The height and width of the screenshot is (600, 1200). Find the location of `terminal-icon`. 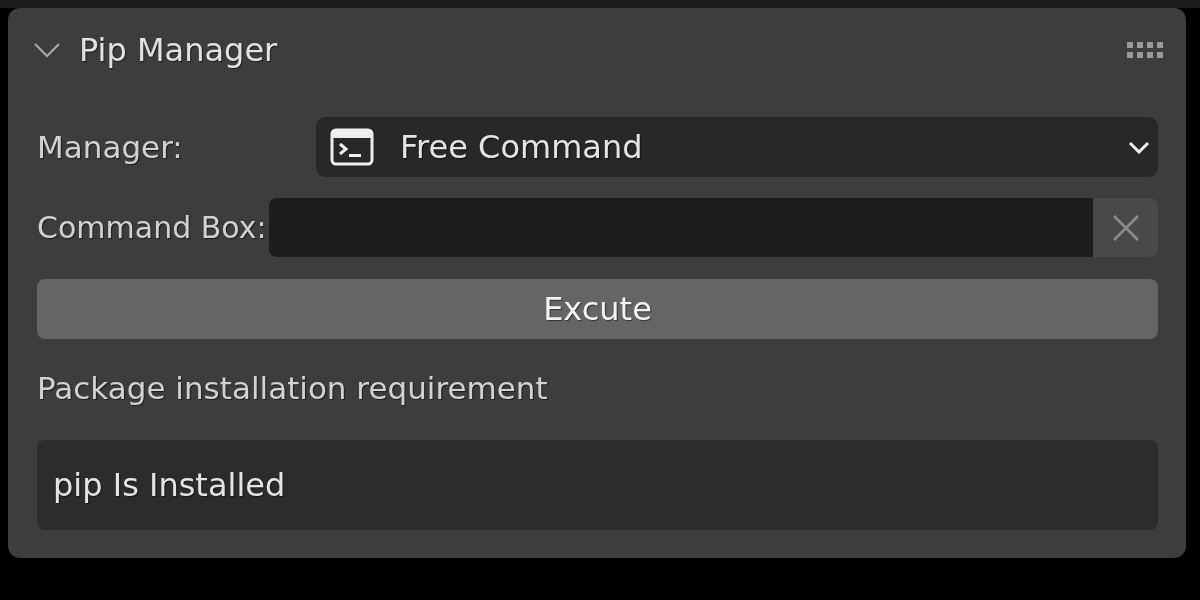

terminal-icon is located at coordinates (352, 147).